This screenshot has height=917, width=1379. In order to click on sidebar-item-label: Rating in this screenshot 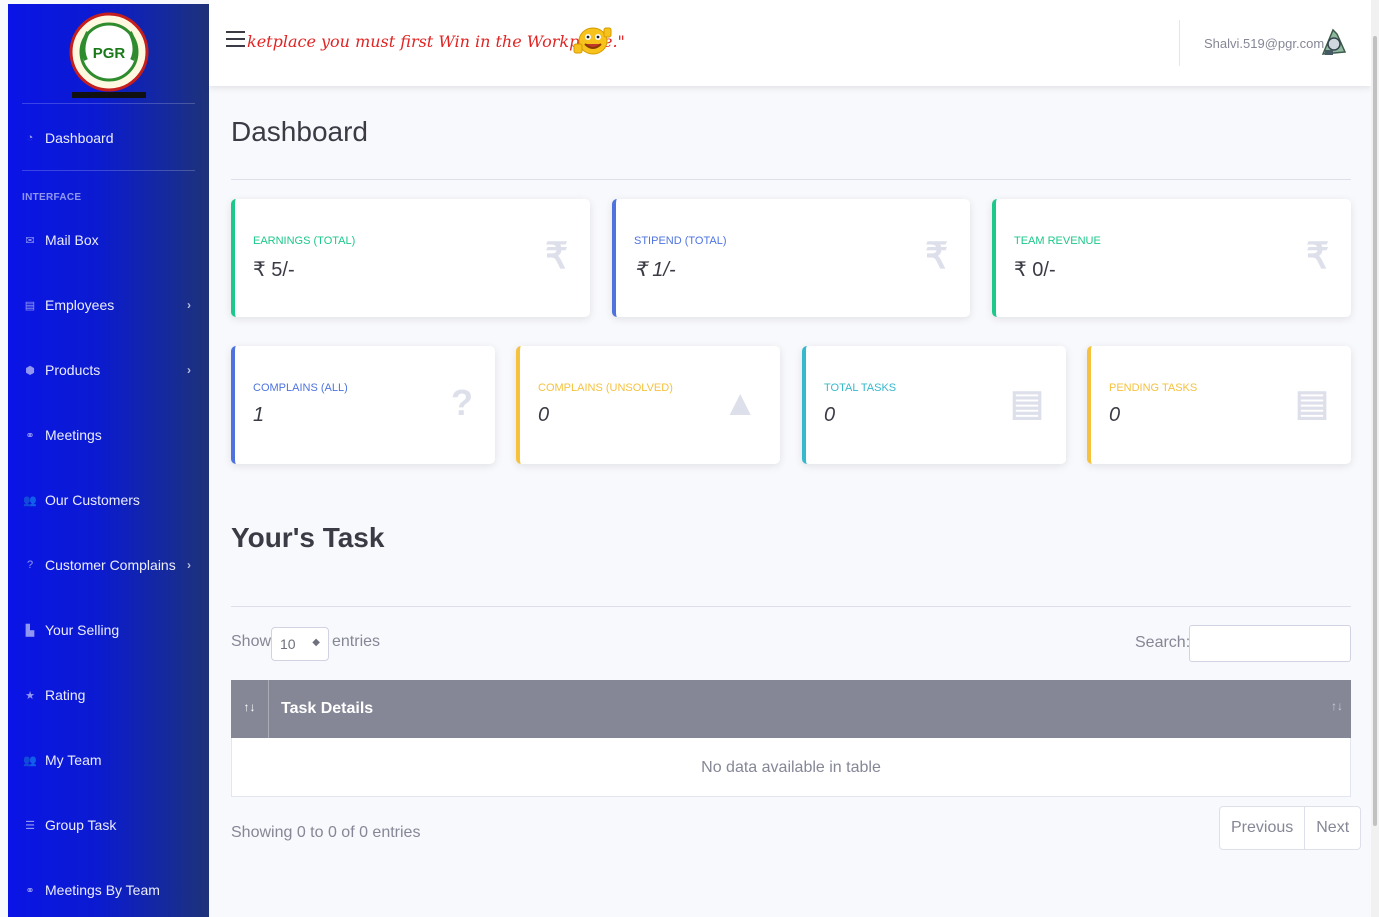, I will do `click(65, 695)`.